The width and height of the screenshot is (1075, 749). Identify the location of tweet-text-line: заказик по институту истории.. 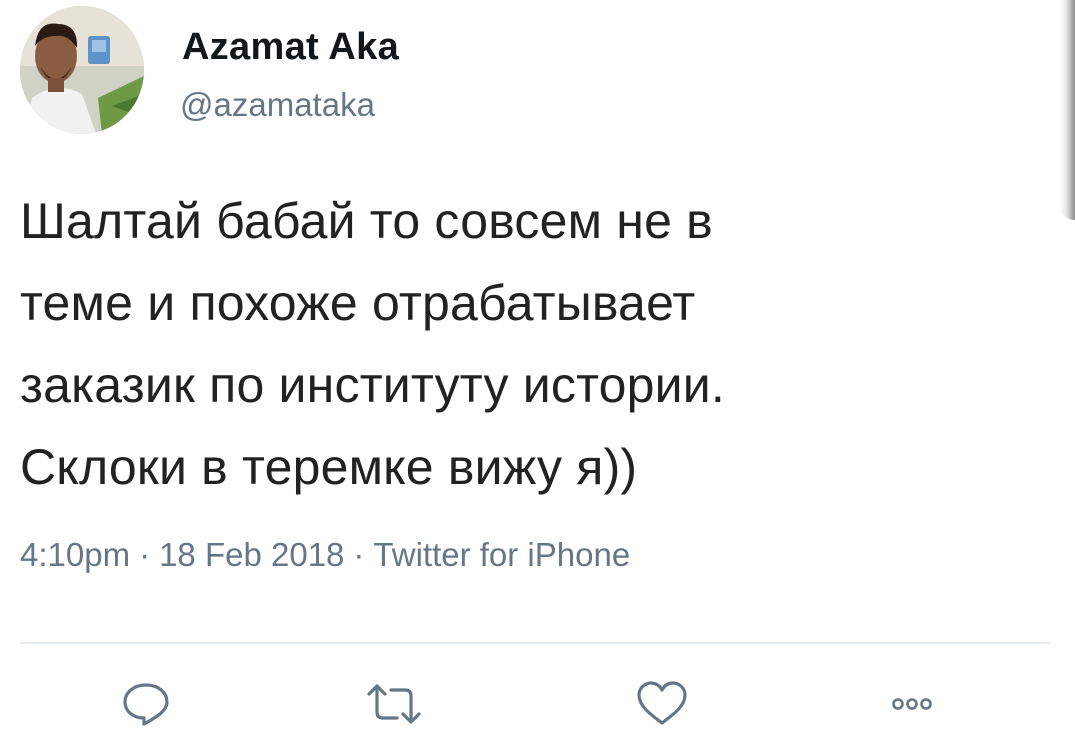
(372, 385).